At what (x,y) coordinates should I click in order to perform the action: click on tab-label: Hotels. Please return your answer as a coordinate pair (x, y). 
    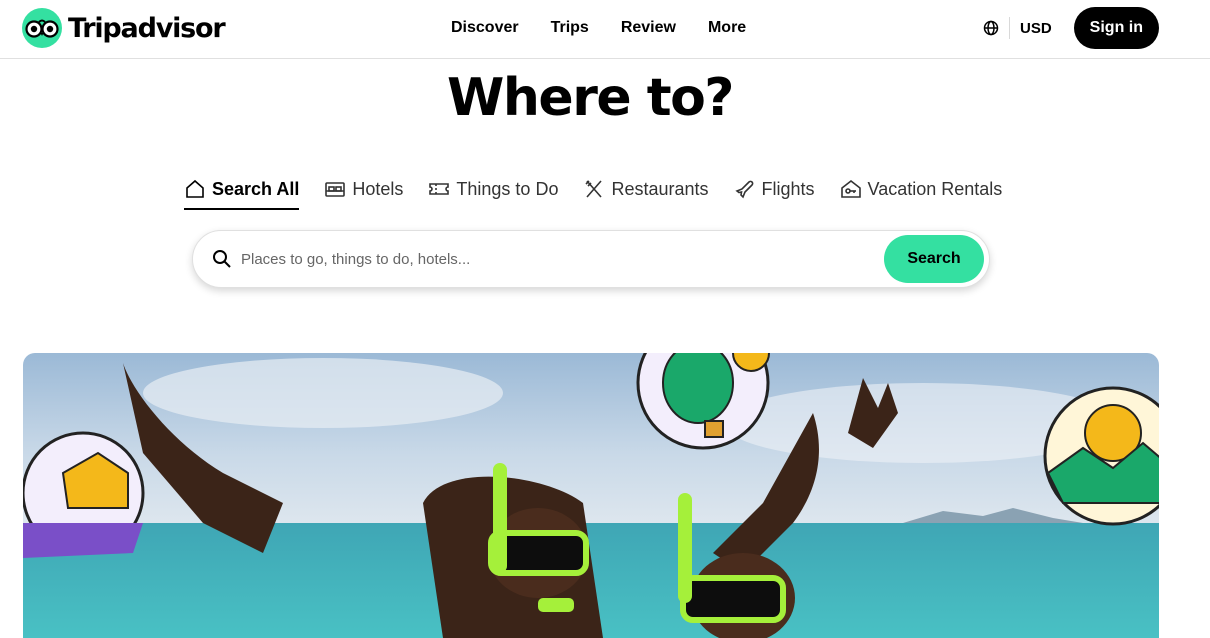
    Looking at the image, I should click on (378, 188).